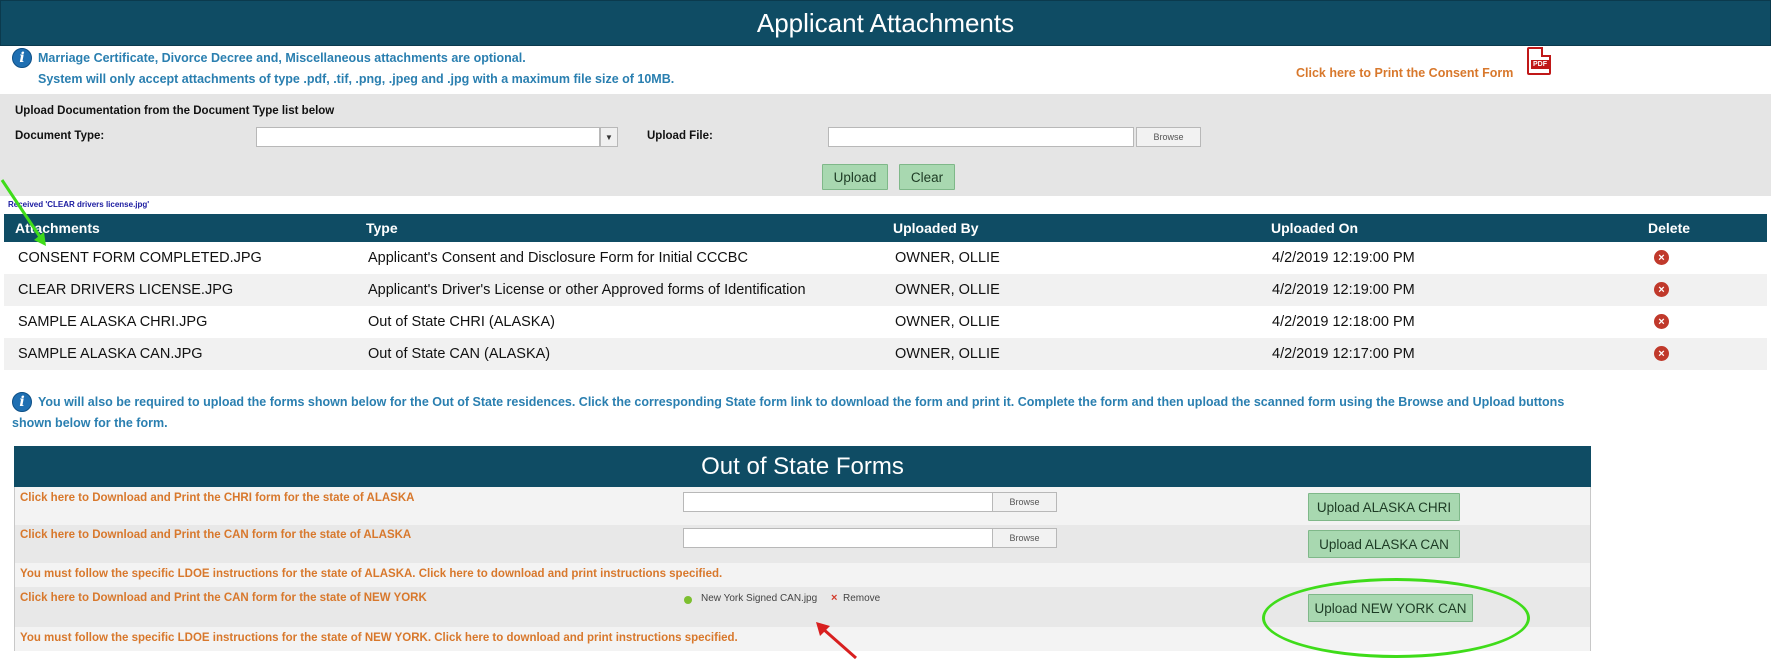 This screenshot has width=1771, height=659. Describe the element at coordinates (759, 598) in the screenshot. I see `uploaded-file-name: New York Signed CAN.jpg` at that location.